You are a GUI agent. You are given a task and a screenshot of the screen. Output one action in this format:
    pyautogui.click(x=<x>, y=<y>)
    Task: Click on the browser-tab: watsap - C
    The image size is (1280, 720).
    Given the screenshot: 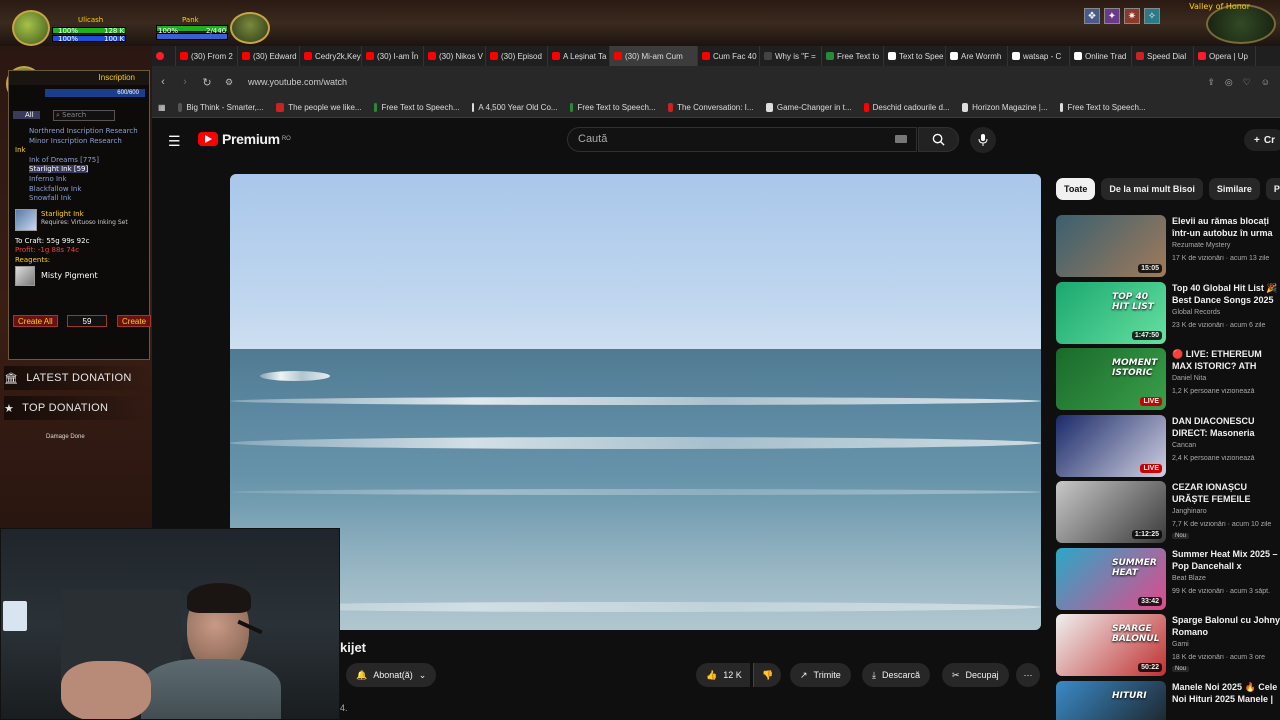 What is the action you would take?
    pyautogui.click(x=1039, y=56)
    